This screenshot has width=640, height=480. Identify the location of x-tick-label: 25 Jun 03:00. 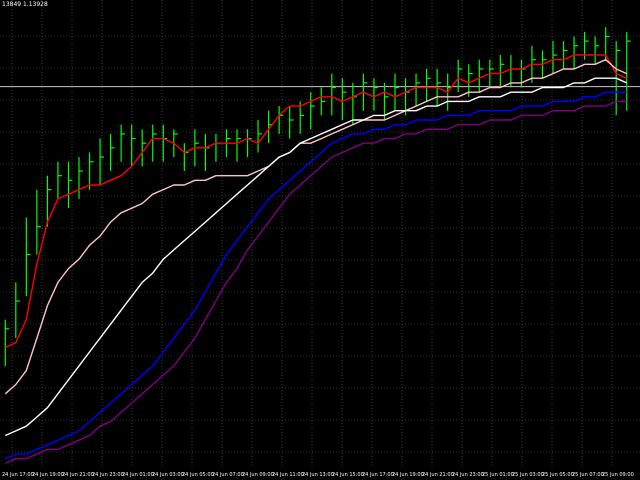
(528, 475).